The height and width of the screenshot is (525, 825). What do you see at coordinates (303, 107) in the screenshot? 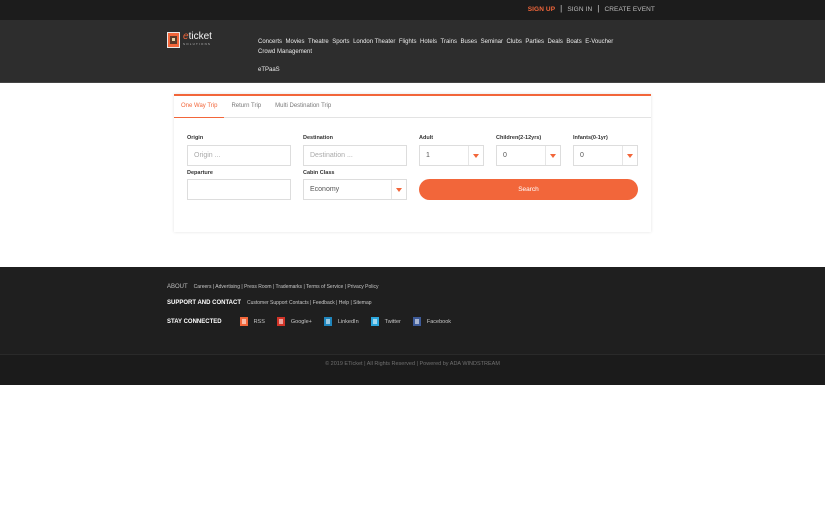
I see `tab-multi-destination-trip: Multi Destination Trip` at bounding box center [303, 107].